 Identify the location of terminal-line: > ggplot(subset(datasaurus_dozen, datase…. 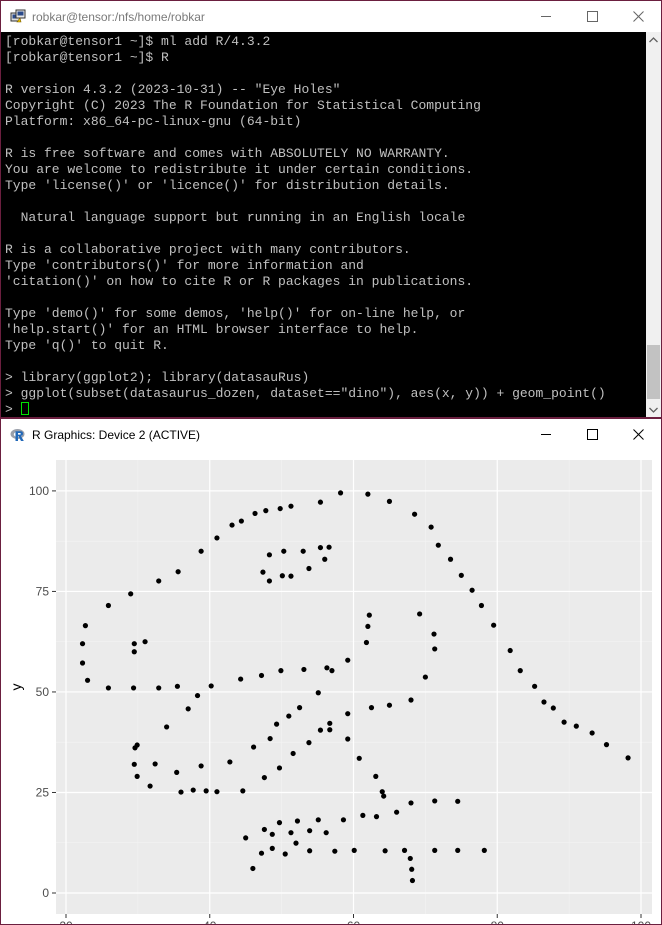
(305, 393).